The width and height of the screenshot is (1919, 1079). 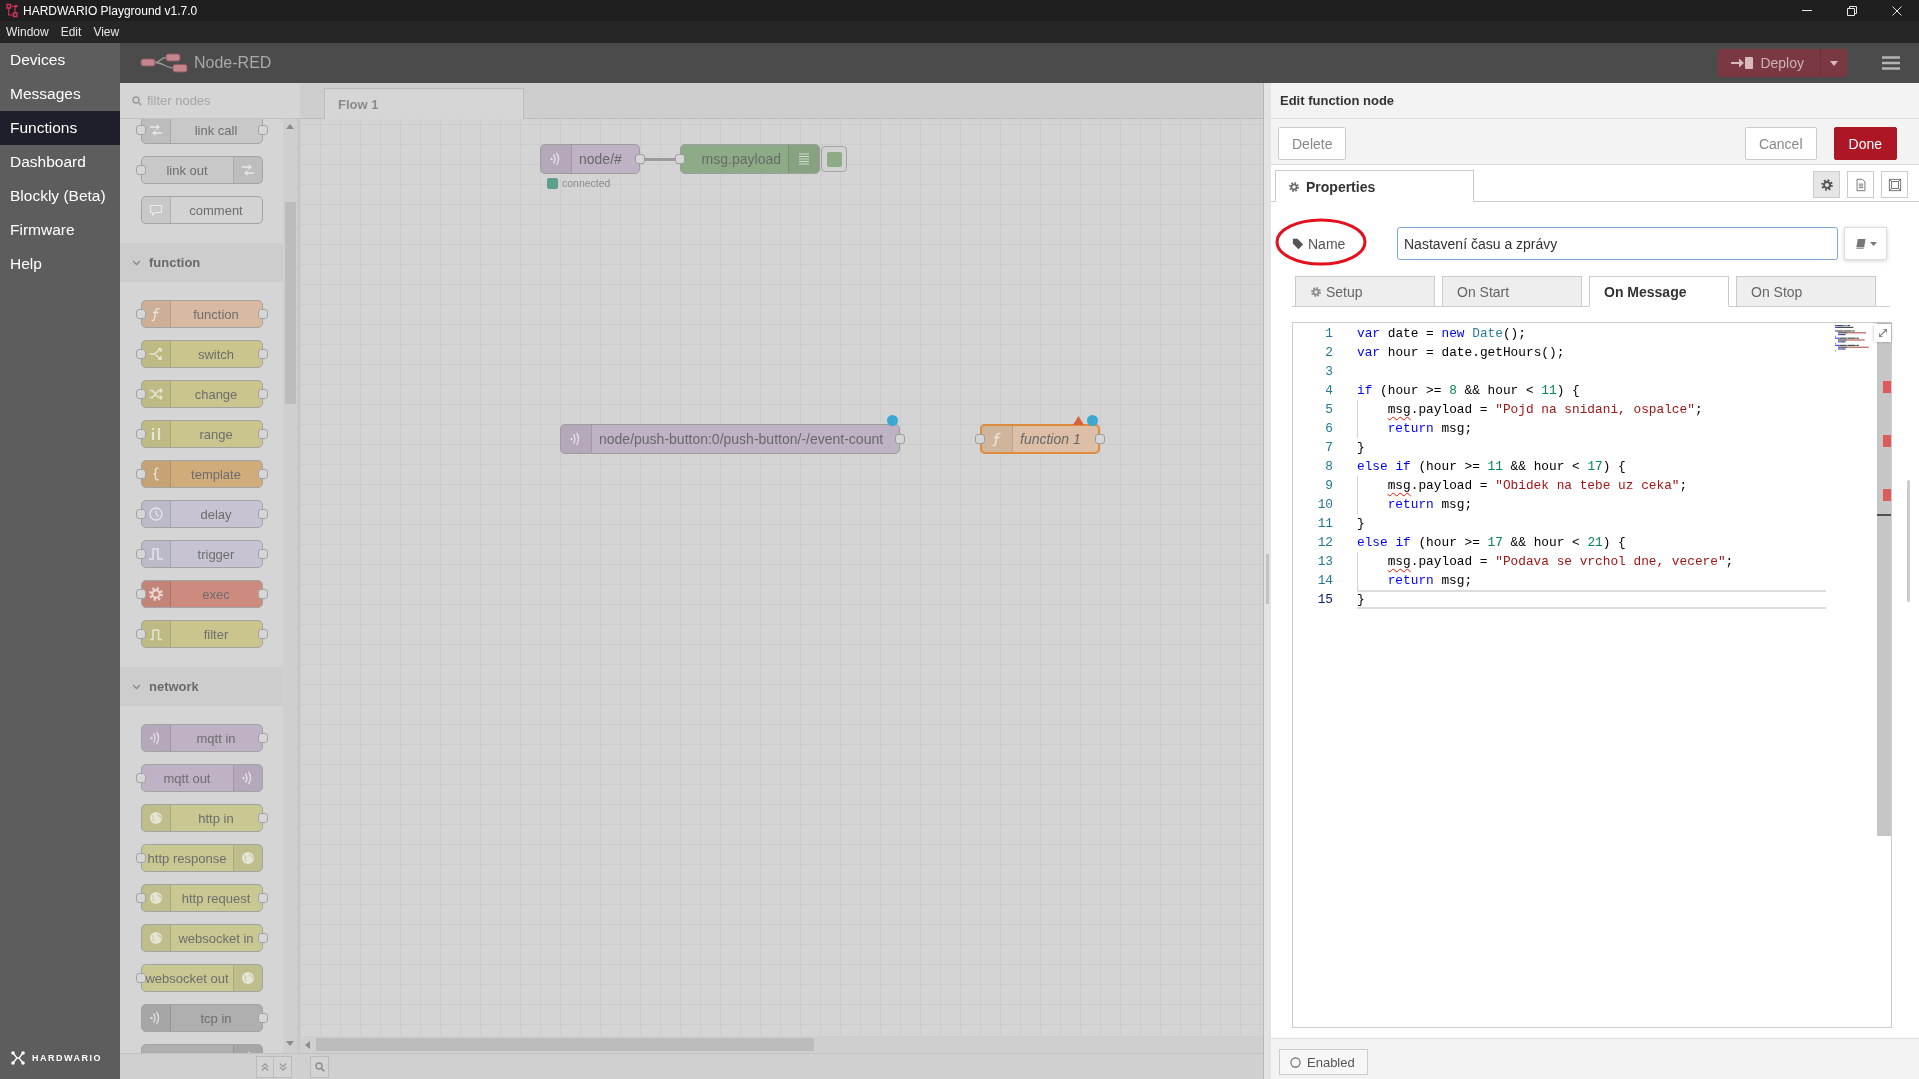 I want to click on code-tab: On Stop, so click(x=1806, y=291).